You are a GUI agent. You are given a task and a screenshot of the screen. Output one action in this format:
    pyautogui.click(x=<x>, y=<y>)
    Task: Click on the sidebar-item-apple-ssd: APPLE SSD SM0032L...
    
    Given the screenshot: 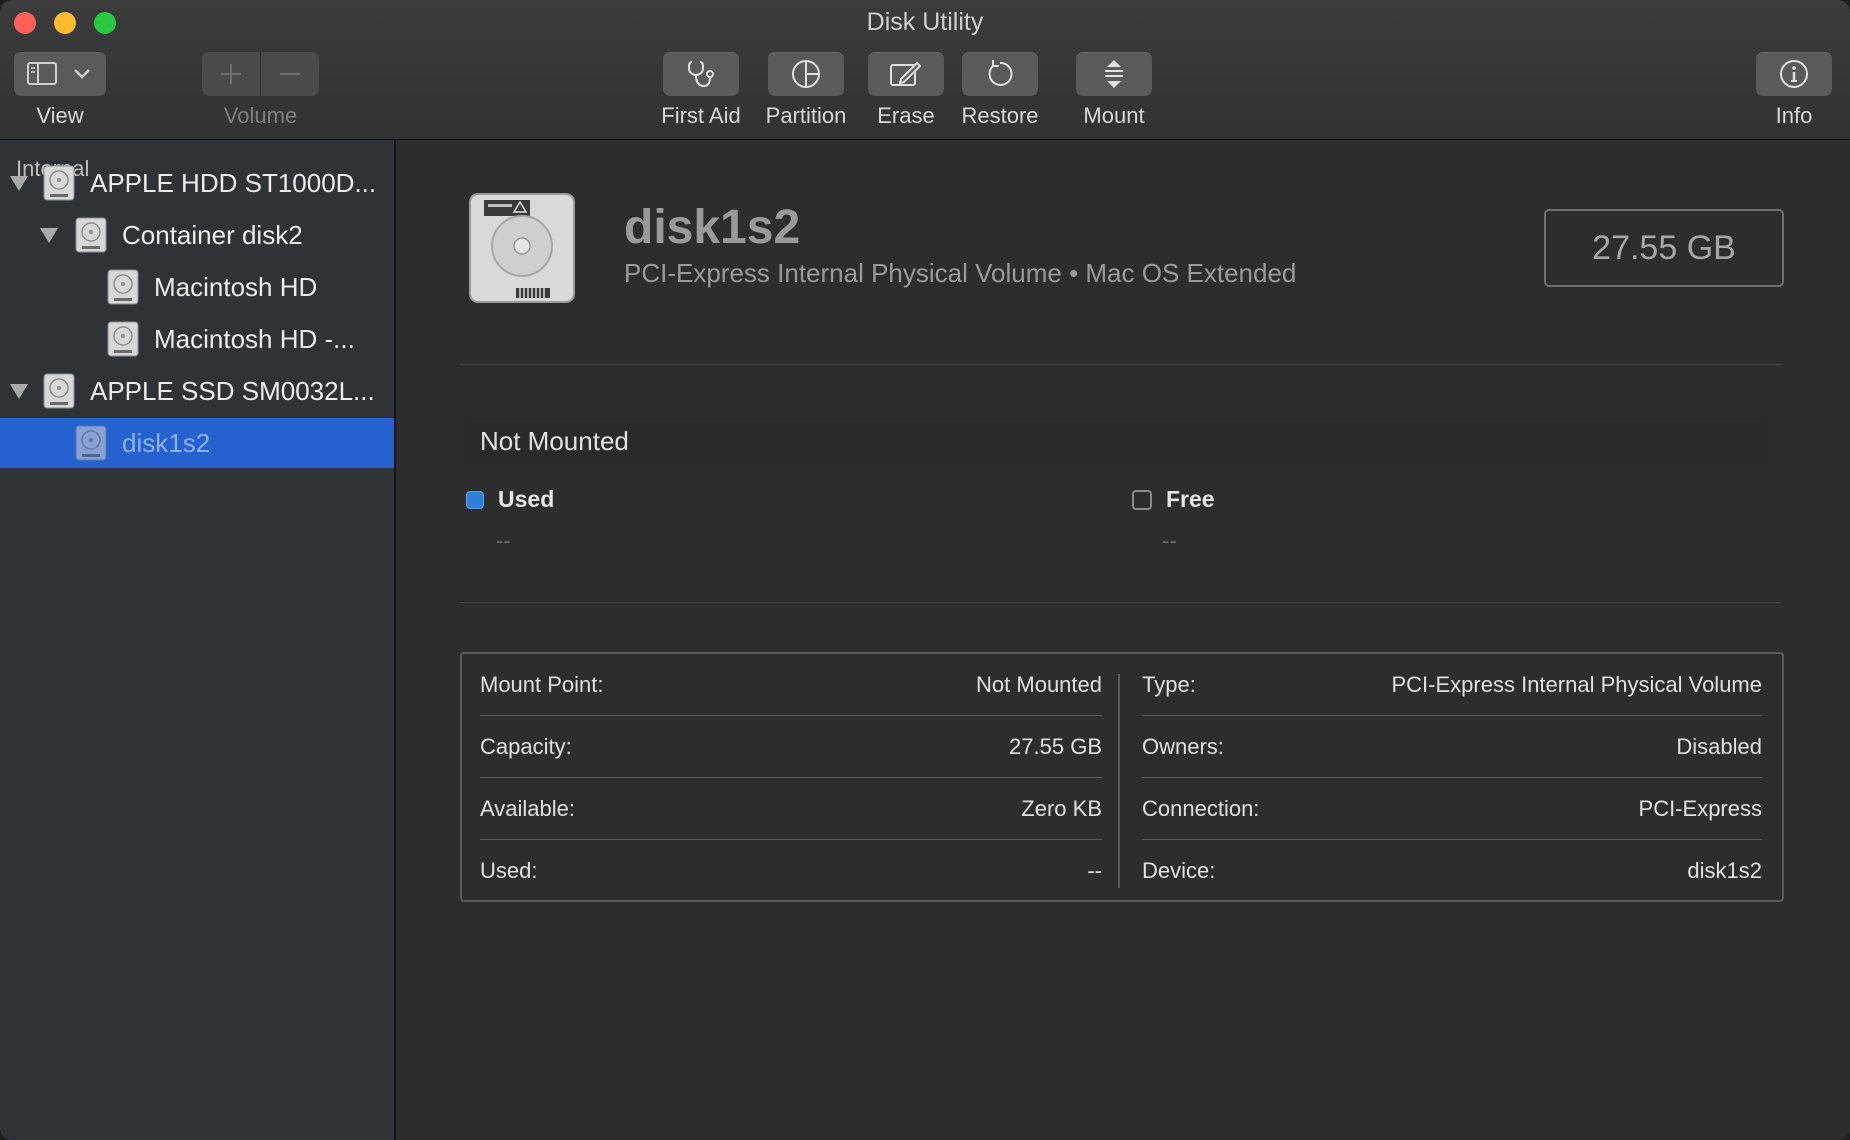 What is the action you would take?
    pyautogui.click(x=197, y=391)
    